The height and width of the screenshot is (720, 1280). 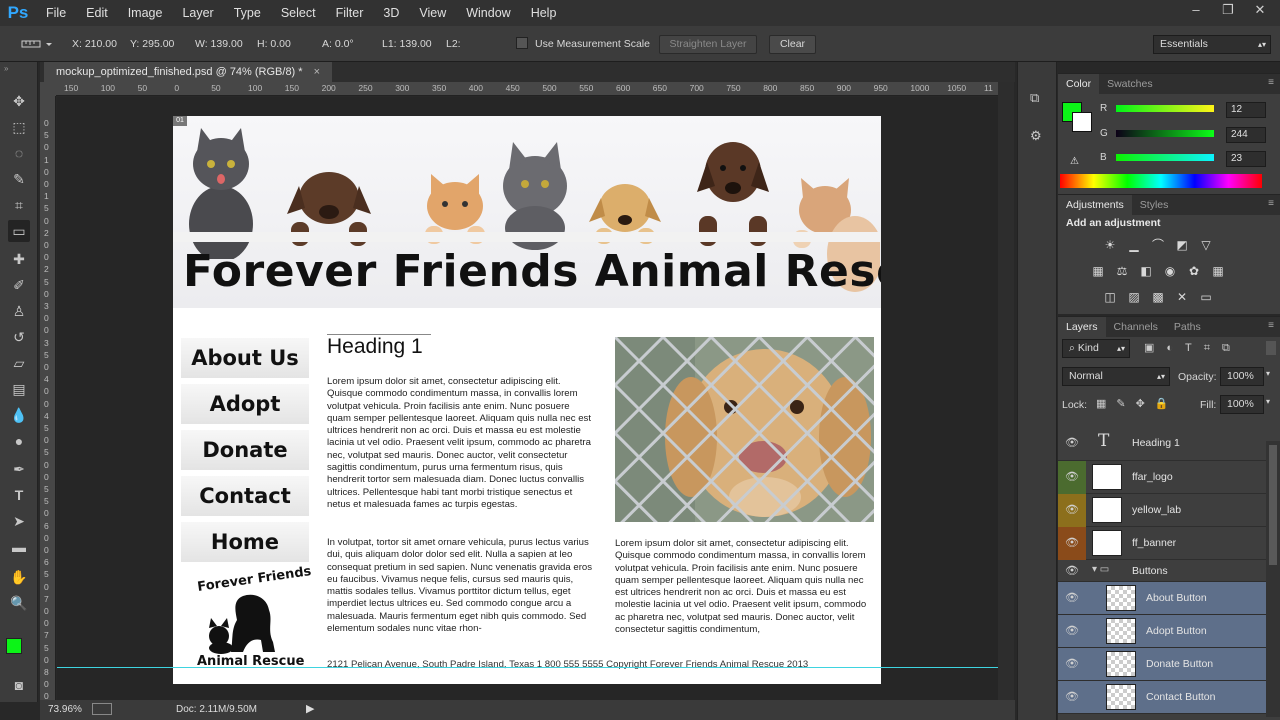 I want to click on color-lookup-icon: ▦, so click(x=1218, y=271).